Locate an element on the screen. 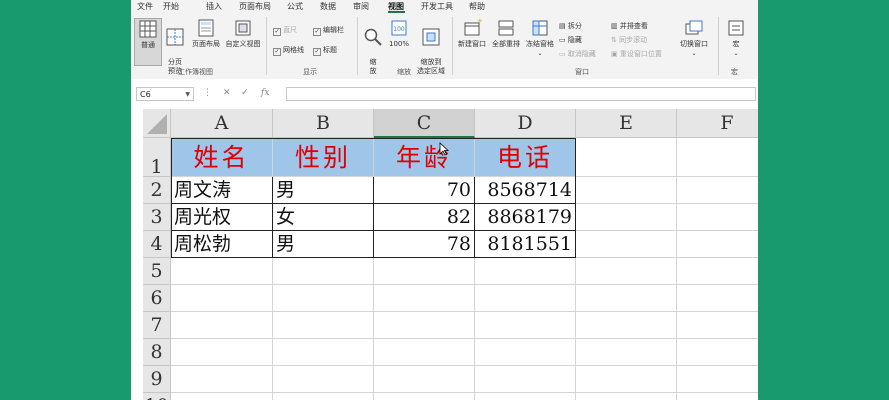 The height and width of the screenshot is (400, 889). row-header-7: 7 is located at coordinates (157, 325).